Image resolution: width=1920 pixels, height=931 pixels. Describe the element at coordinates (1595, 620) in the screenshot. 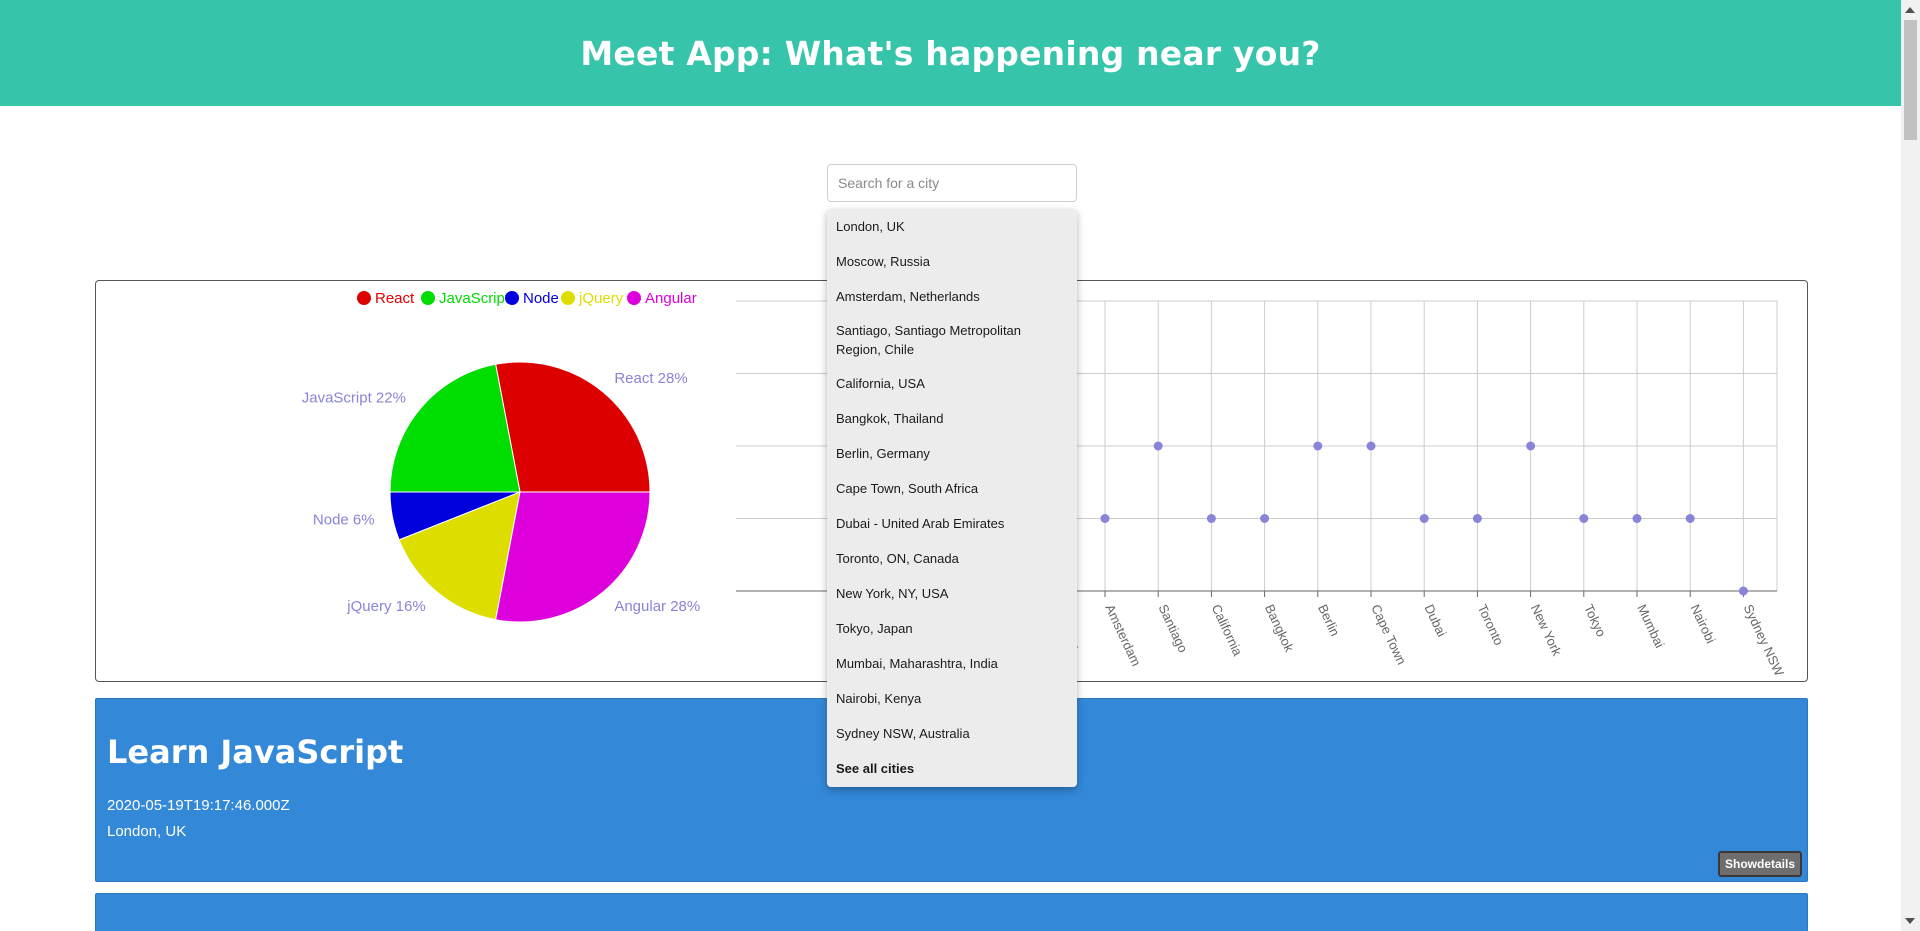

I see `x-axis-tick-label: Tokyo` at that location.